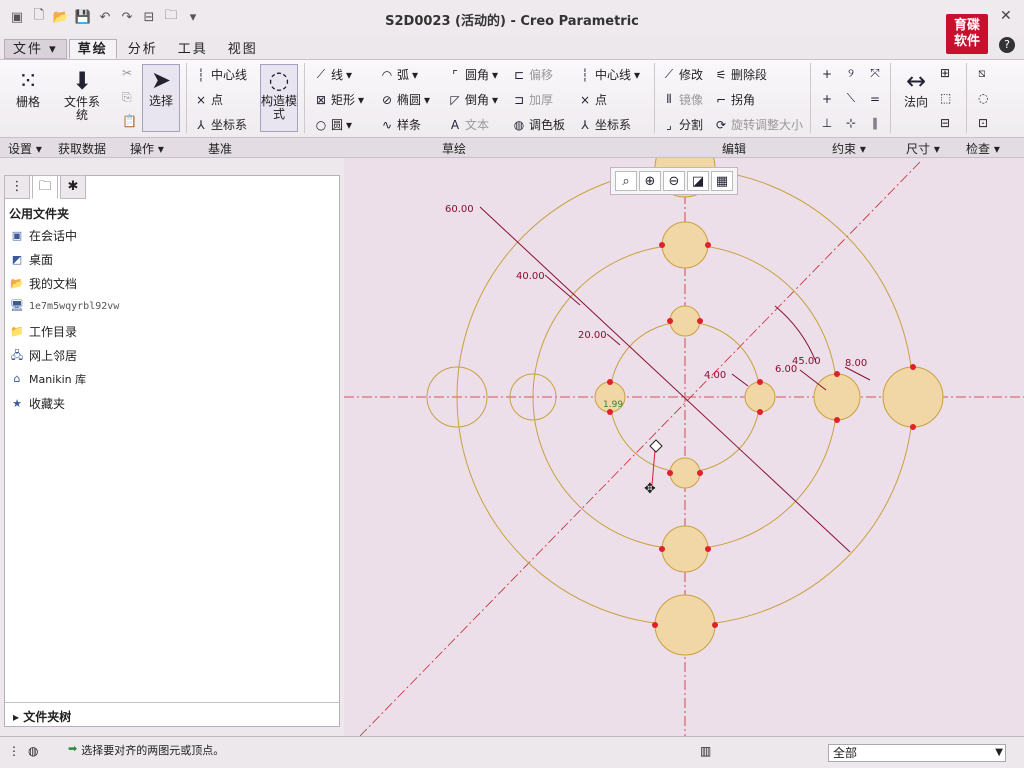  What do you see at coordinates (945, 73) in the screenshot?
I see `perimeter-icon: ⊞` at bounding box center [945, 73].